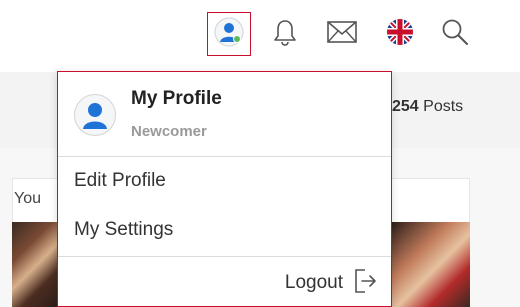 The image size is (520, 307). What do you see at coordinates (443, 106) in the screenshot?
I see `posts-label: Posts` at bounding box center [443, 106].